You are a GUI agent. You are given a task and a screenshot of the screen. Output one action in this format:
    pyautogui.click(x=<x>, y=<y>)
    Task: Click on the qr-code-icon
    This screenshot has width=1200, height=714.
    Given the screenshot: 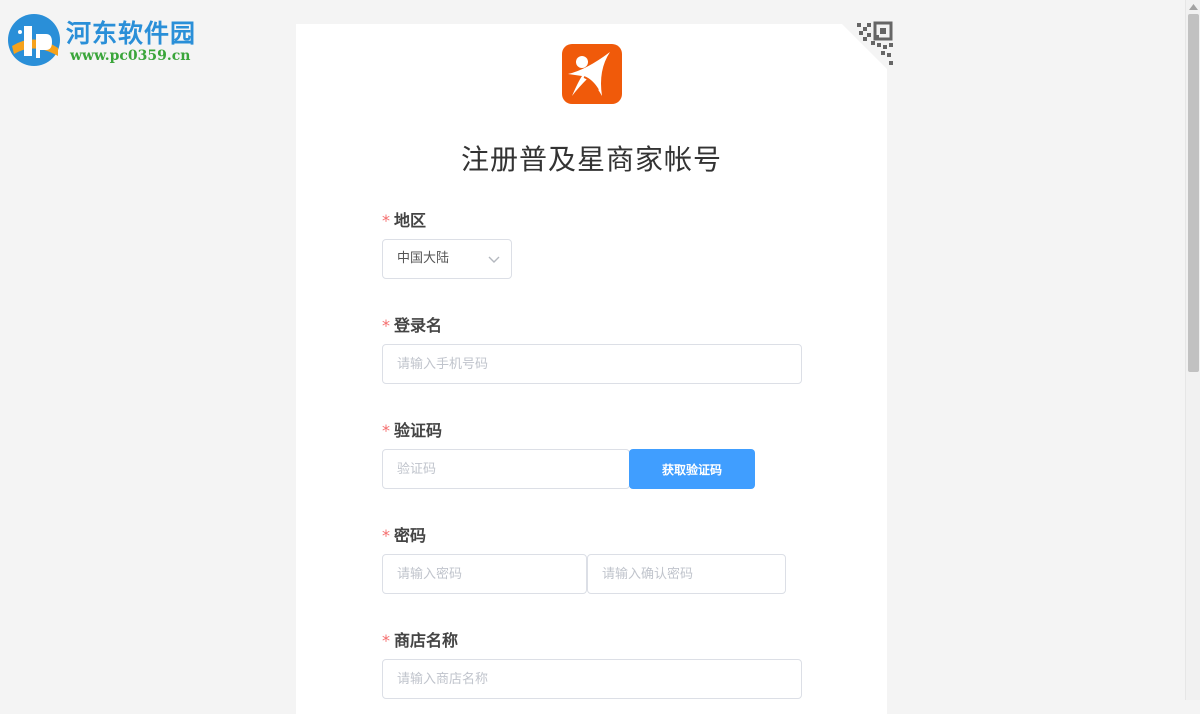 What is the action you would take?
    pyautogui.click(x=867, y=49)
    